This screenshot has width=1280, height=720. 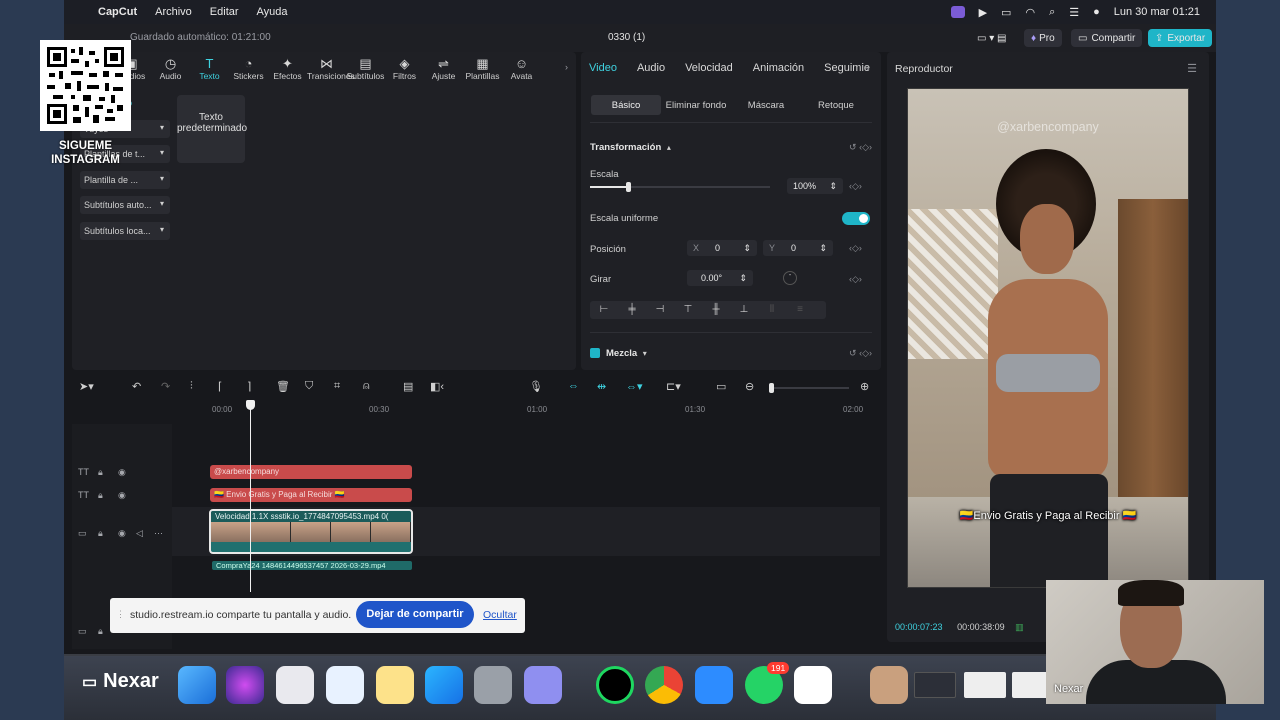 I want to click on subtab-mascara: Máscara, so click(x=766, y=105).